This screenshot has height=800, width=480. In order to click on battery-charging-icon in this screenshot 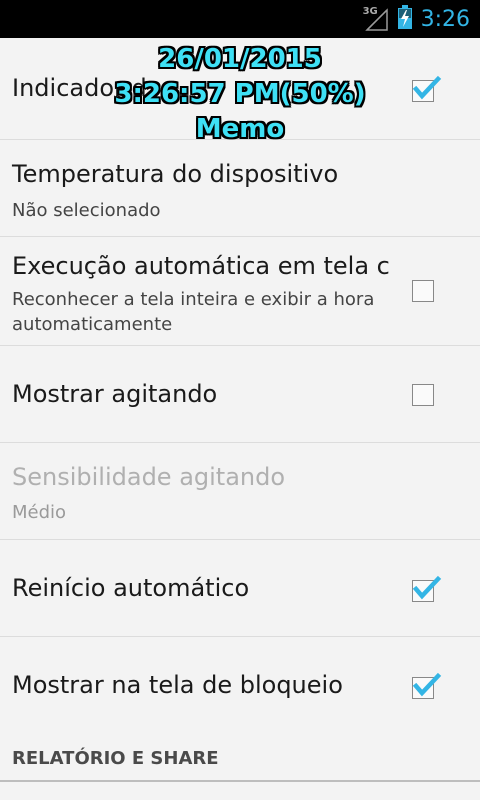, I will do `click(405, 19)`.